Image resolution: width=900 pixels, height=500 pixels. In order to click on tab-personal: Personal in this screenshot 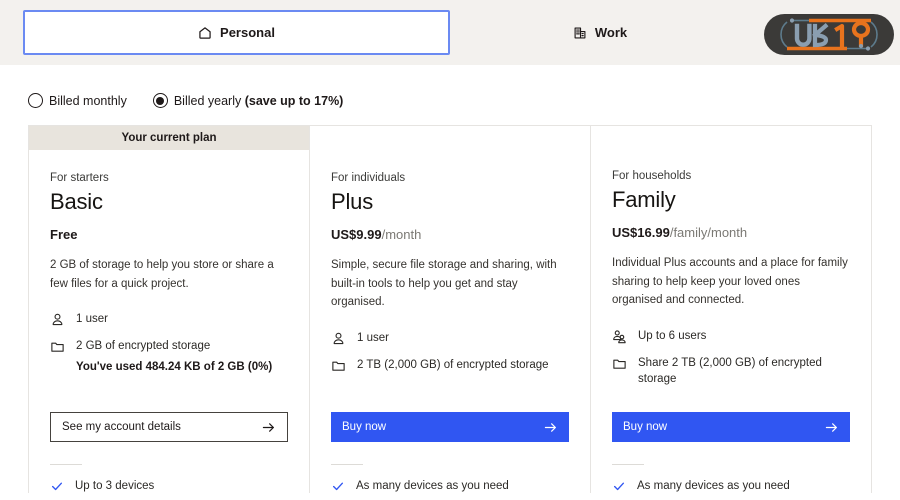, I will do `click(236, 32)`.